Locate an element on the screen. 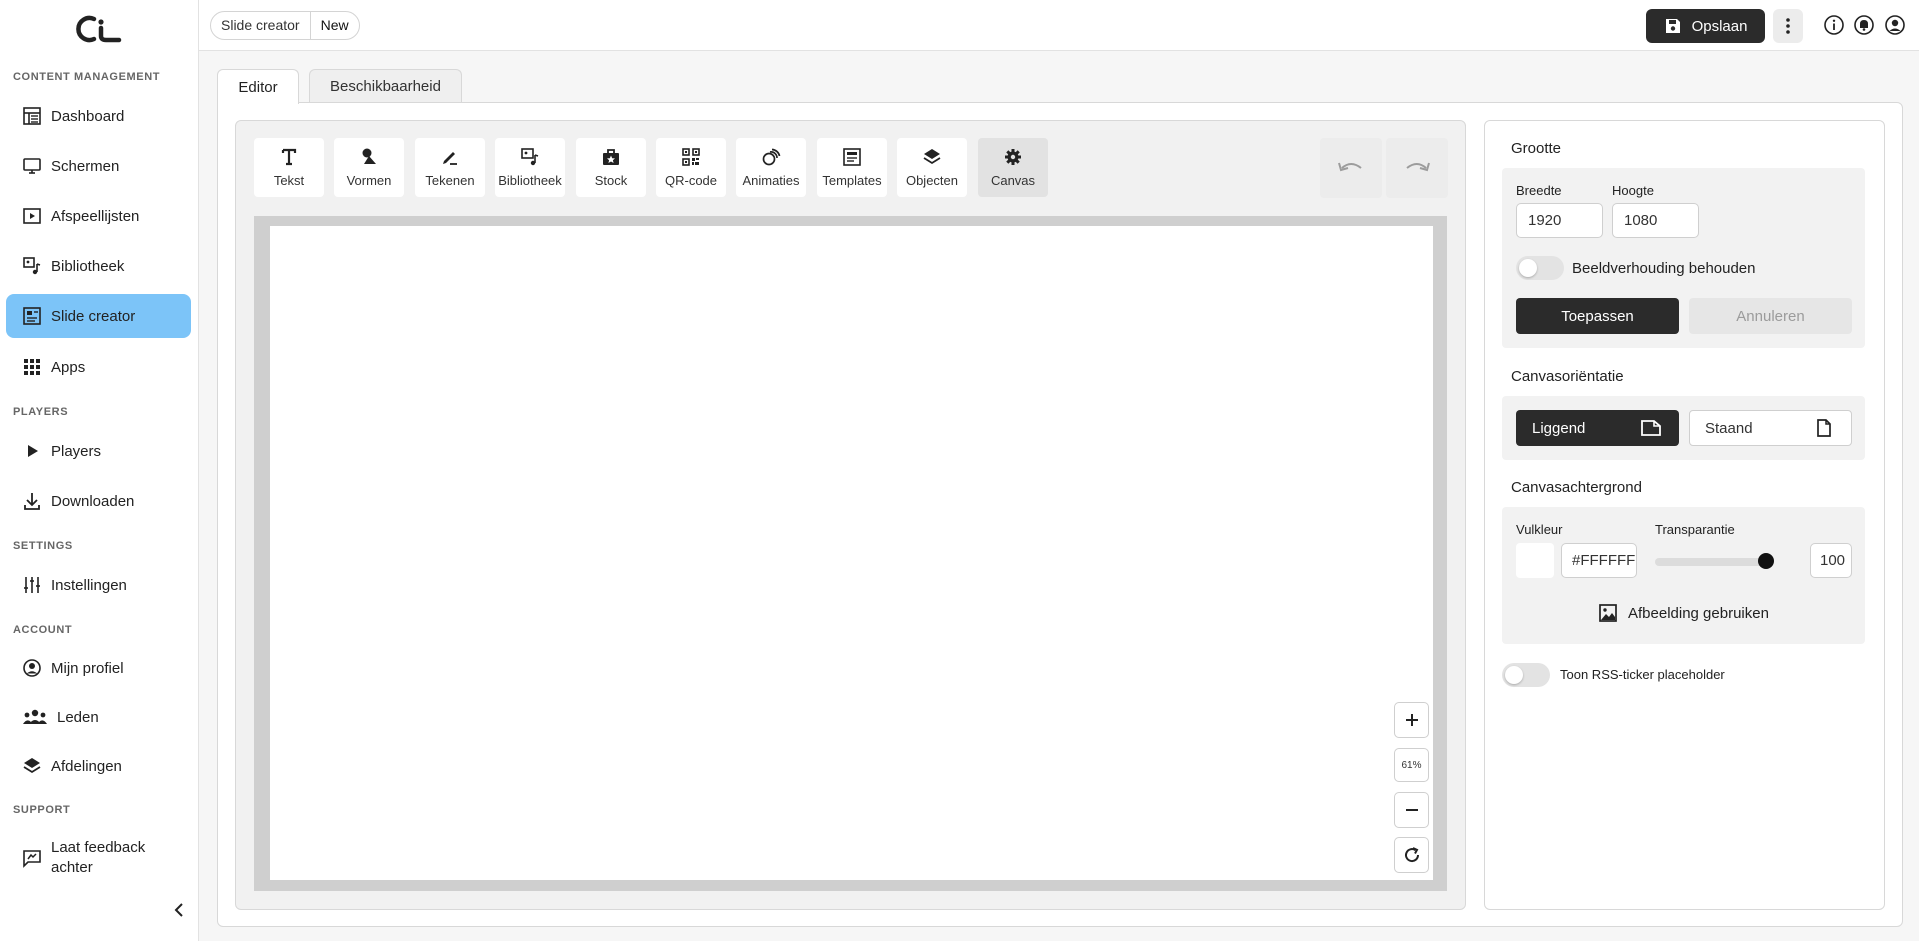  tool-label: Bibliotheek is located at coordinates (530, 180).